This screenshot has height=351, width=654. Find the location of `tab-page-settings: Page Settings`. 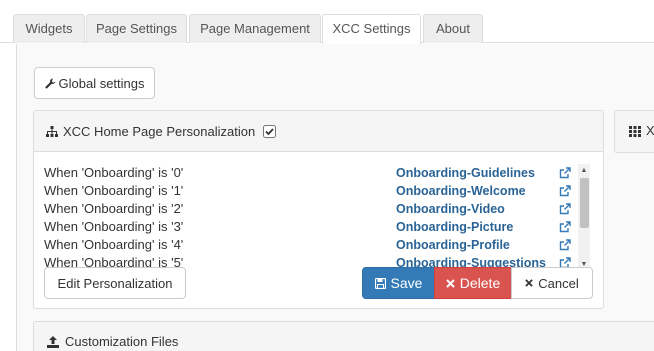

tab-page-settings: Page Settings is located at coordinates (136, 28).